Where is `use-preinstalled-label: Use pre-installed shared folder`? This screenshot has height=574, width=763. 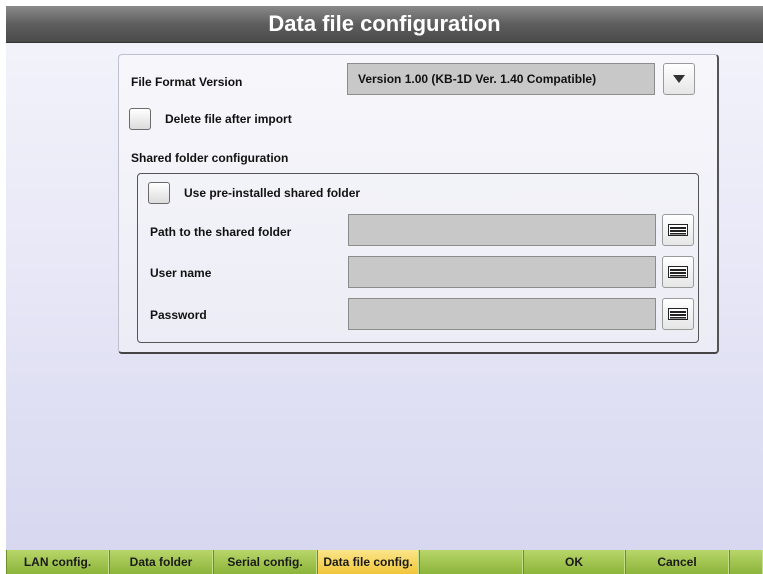 use-preinstalled-label: Use pre-installed shared folder is located at coordinates (272, 193).